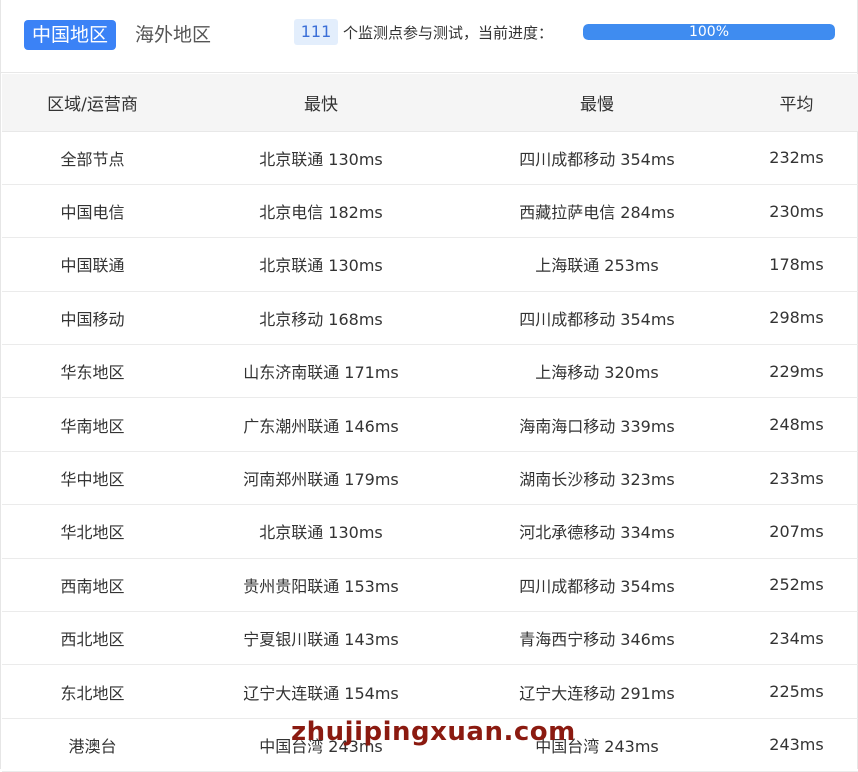  What do you see at coordinates (796, 318) in the screenshot?
I see `cell-average: 298ms` at bounding box center [796, 318].